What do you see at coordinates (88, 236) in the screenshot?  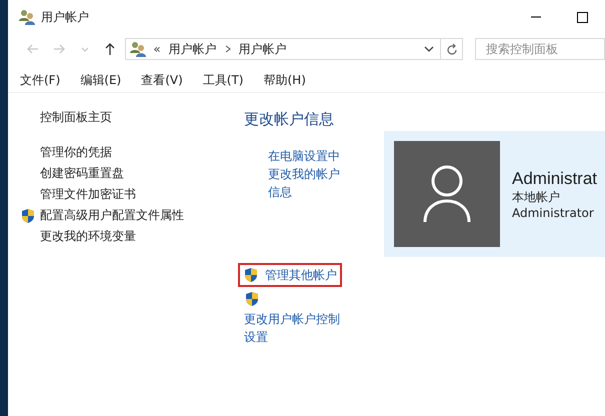 I see `sidebar-link: 更改我的环境变量` at bounding box center [88, 236].